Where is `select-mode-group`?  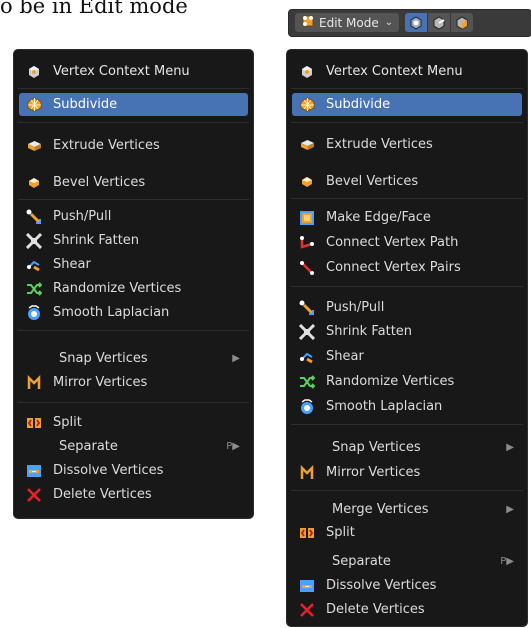 select-mode-group is located at coordinates (439, 22).